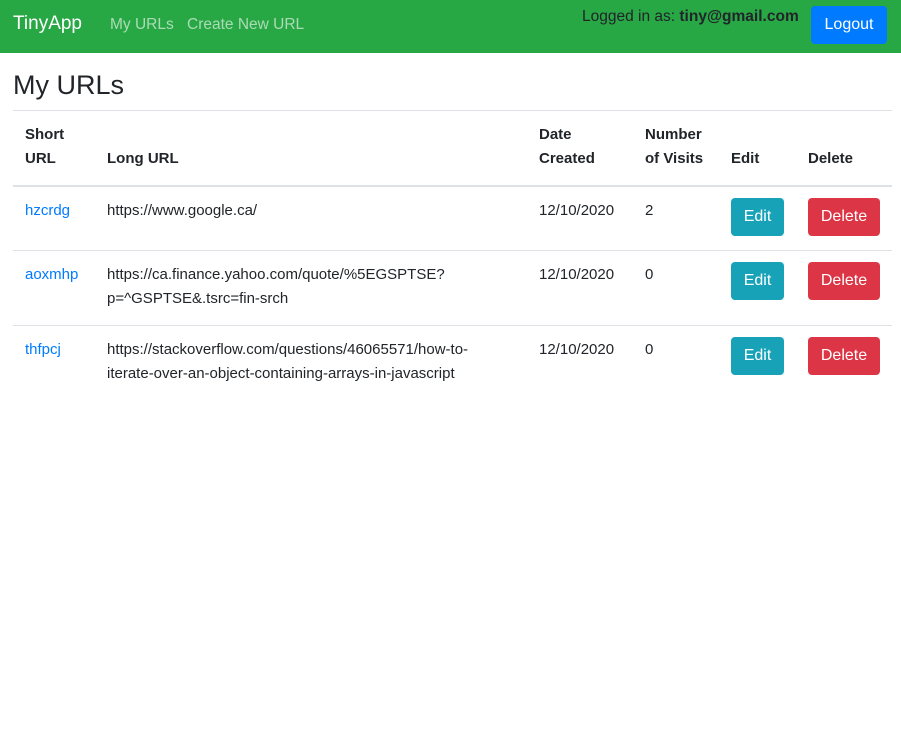 This screenshot has width=901, height=741. What do you see at coordinates (245, 25) in the screenshot?
I see `nav-create-new-url-link: Create New URL` at bounding box center [245, 25].